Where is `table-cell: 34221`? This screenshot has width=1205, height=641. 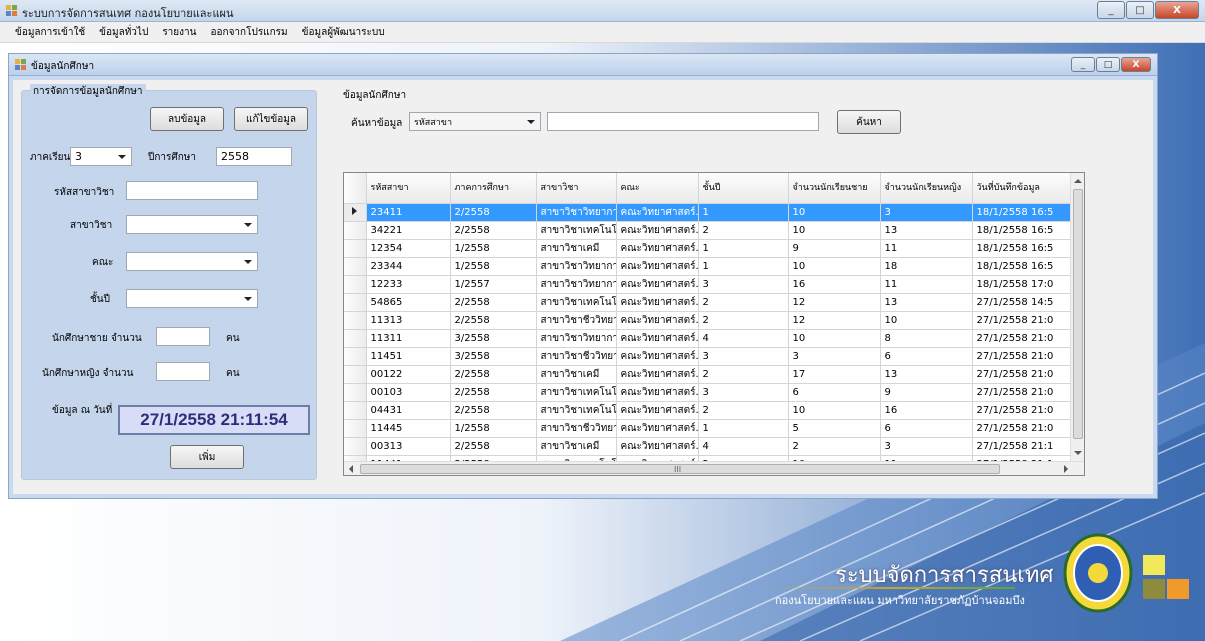
table-cell: 34221 is located at coordinates (408, 230).